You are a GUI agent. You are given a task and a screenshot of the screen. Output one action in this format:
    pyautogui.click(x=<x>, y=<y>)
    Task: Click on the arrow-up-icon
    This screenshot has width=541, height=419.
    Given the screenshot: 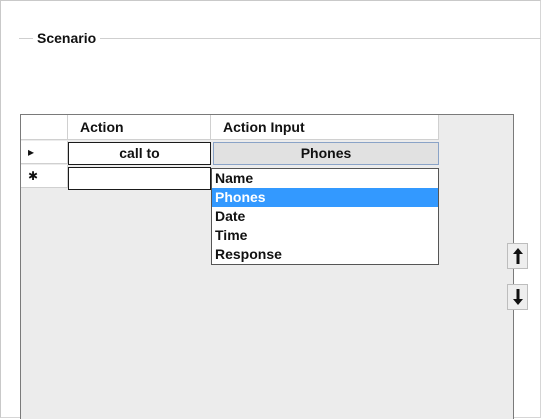 What is the action you would take?
    pyautogui.click(x=517, y=256)
    